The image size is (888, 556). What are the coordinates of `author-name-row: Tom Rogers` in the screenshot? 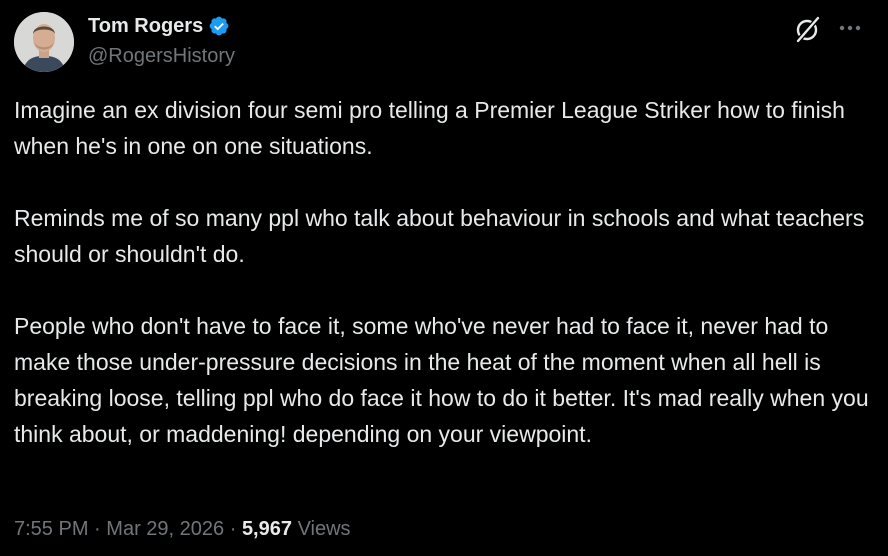 It's located at (159, 26).